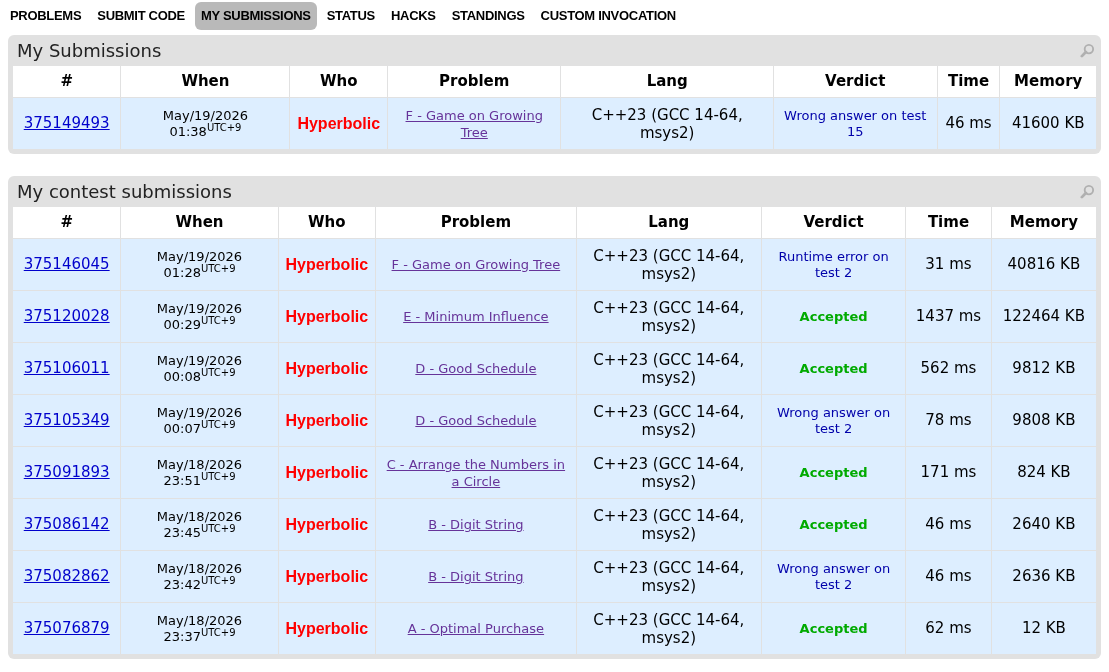  I want to click on problem-link: C - Arrange the Numbers in a Circle, so click(476, 472).